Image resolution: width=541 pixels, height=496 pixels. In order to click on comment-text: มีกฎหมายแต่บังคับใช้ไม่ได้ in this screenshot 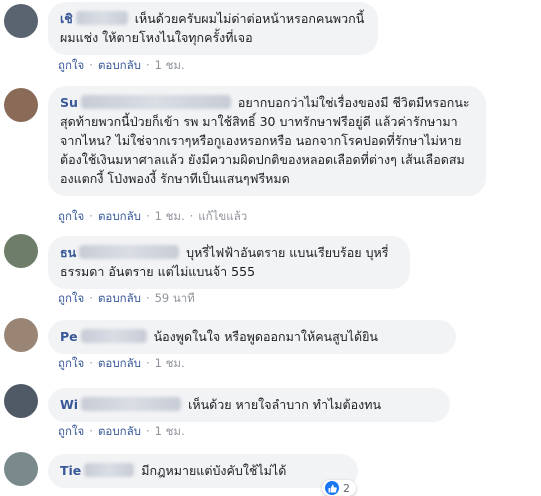, I will do `click(214, 470)`.